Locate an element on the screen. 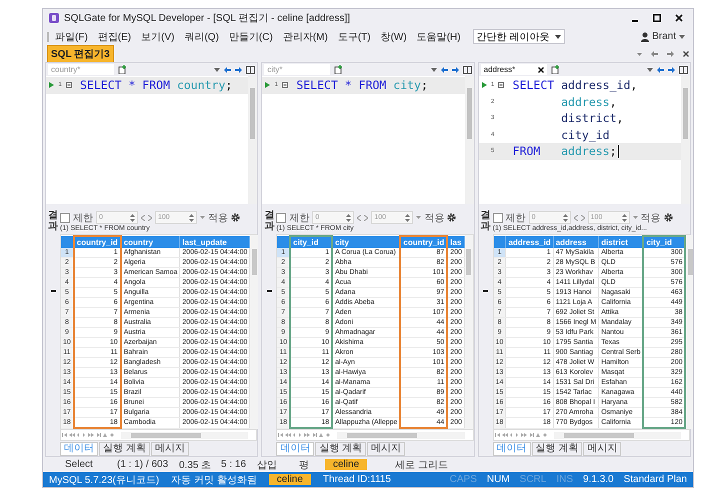  status-text: 5 : 16 is located at coordinates (233, 464).